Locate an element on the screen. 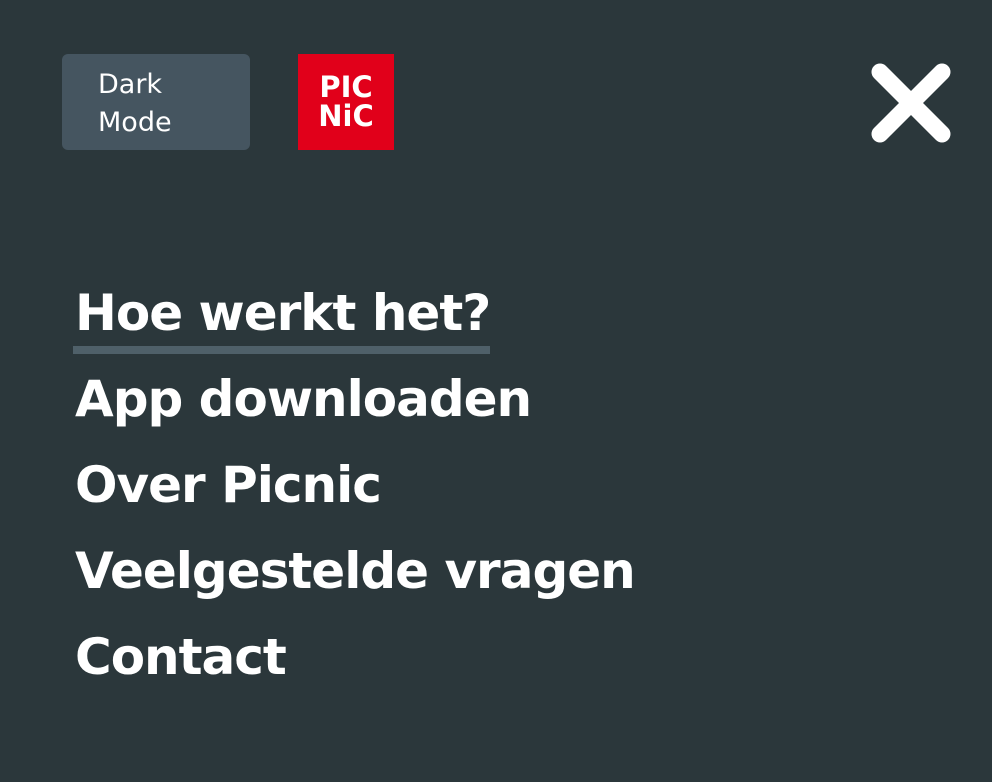 The width and height of the screenshot is (992, 782). nav-link-contact: Contact is located at coordinates (181, 657).